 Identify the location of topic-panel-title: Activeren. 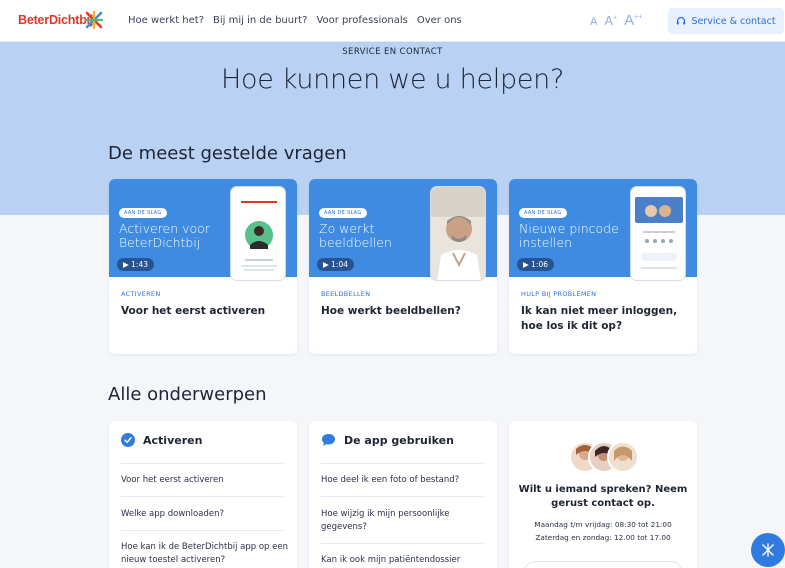
(173, 440).